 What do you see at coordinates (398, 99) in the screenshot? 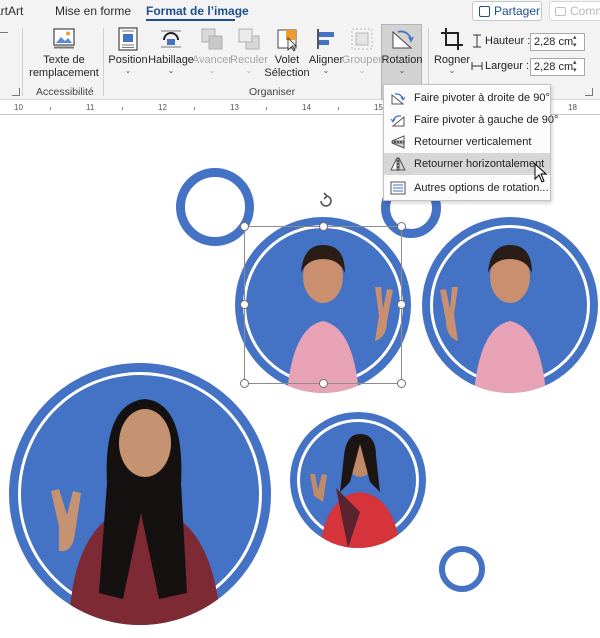
I see `rotate-right-icon` at bounding box center [398, 99].